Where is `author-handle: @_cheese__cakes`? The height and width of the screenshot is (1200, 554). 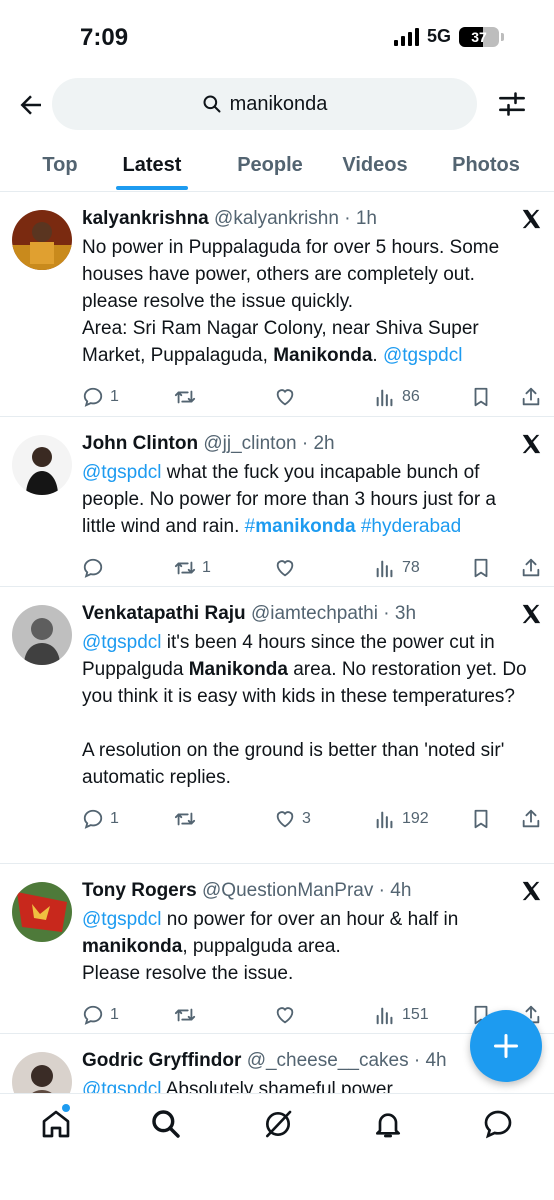
author-handle: @_cheese__cakes is located at coordinates (328, 1060).